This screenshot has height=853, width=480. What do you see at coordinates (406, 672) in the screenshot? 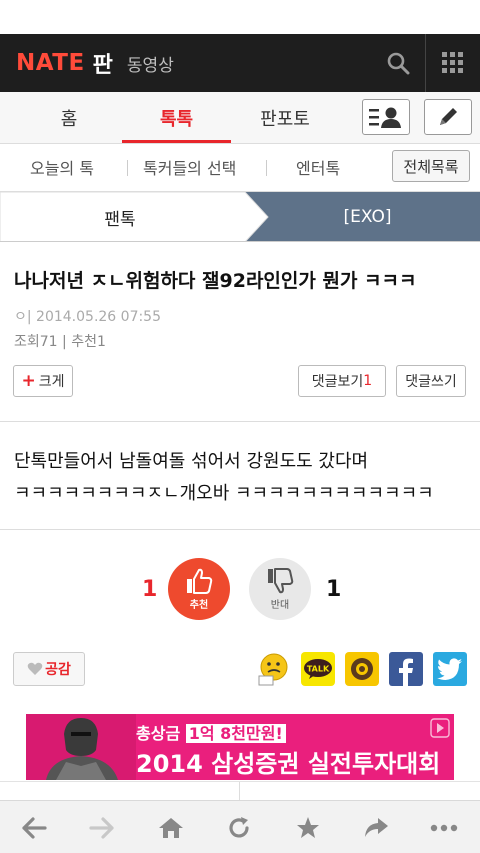
I see `facebook-icon` at bounding box center [406, 672].